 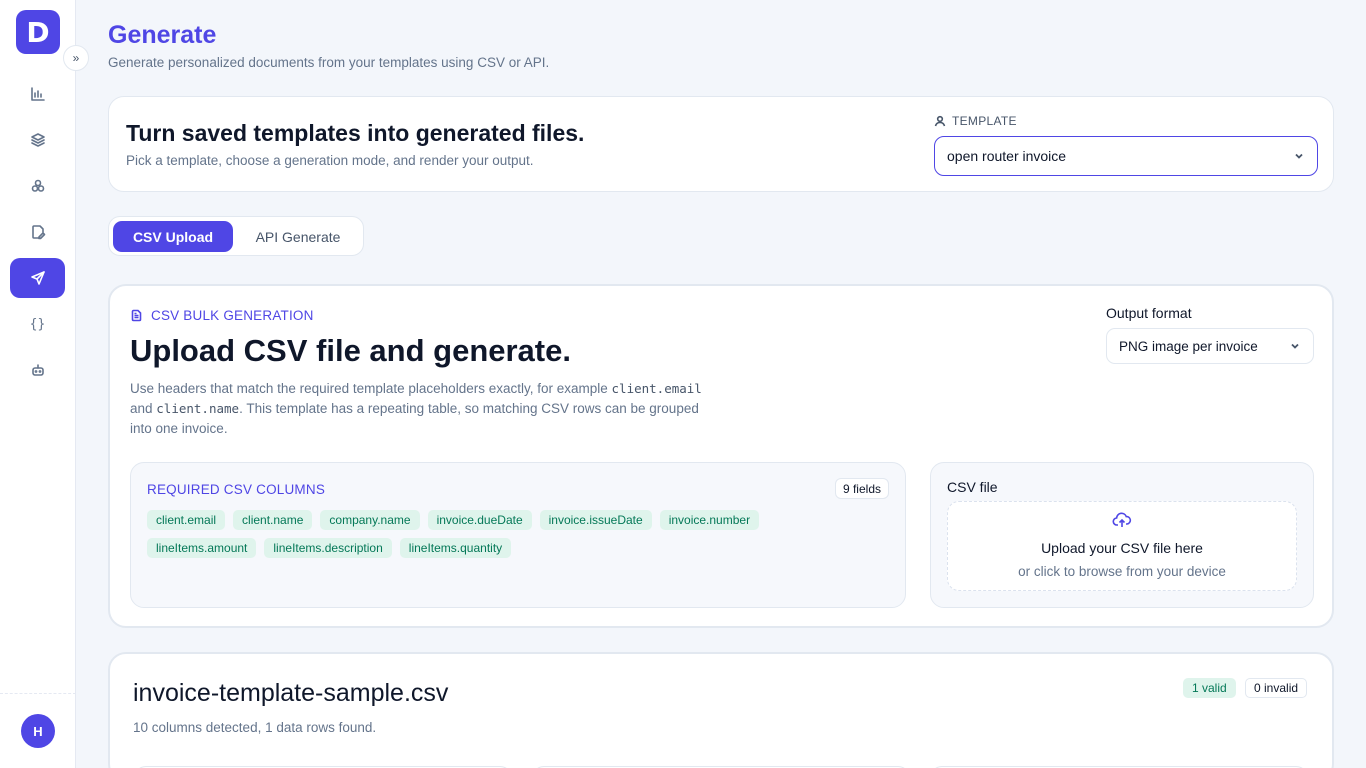 I want to click on template-select: open router invoice, so click(x=1126, y=156).